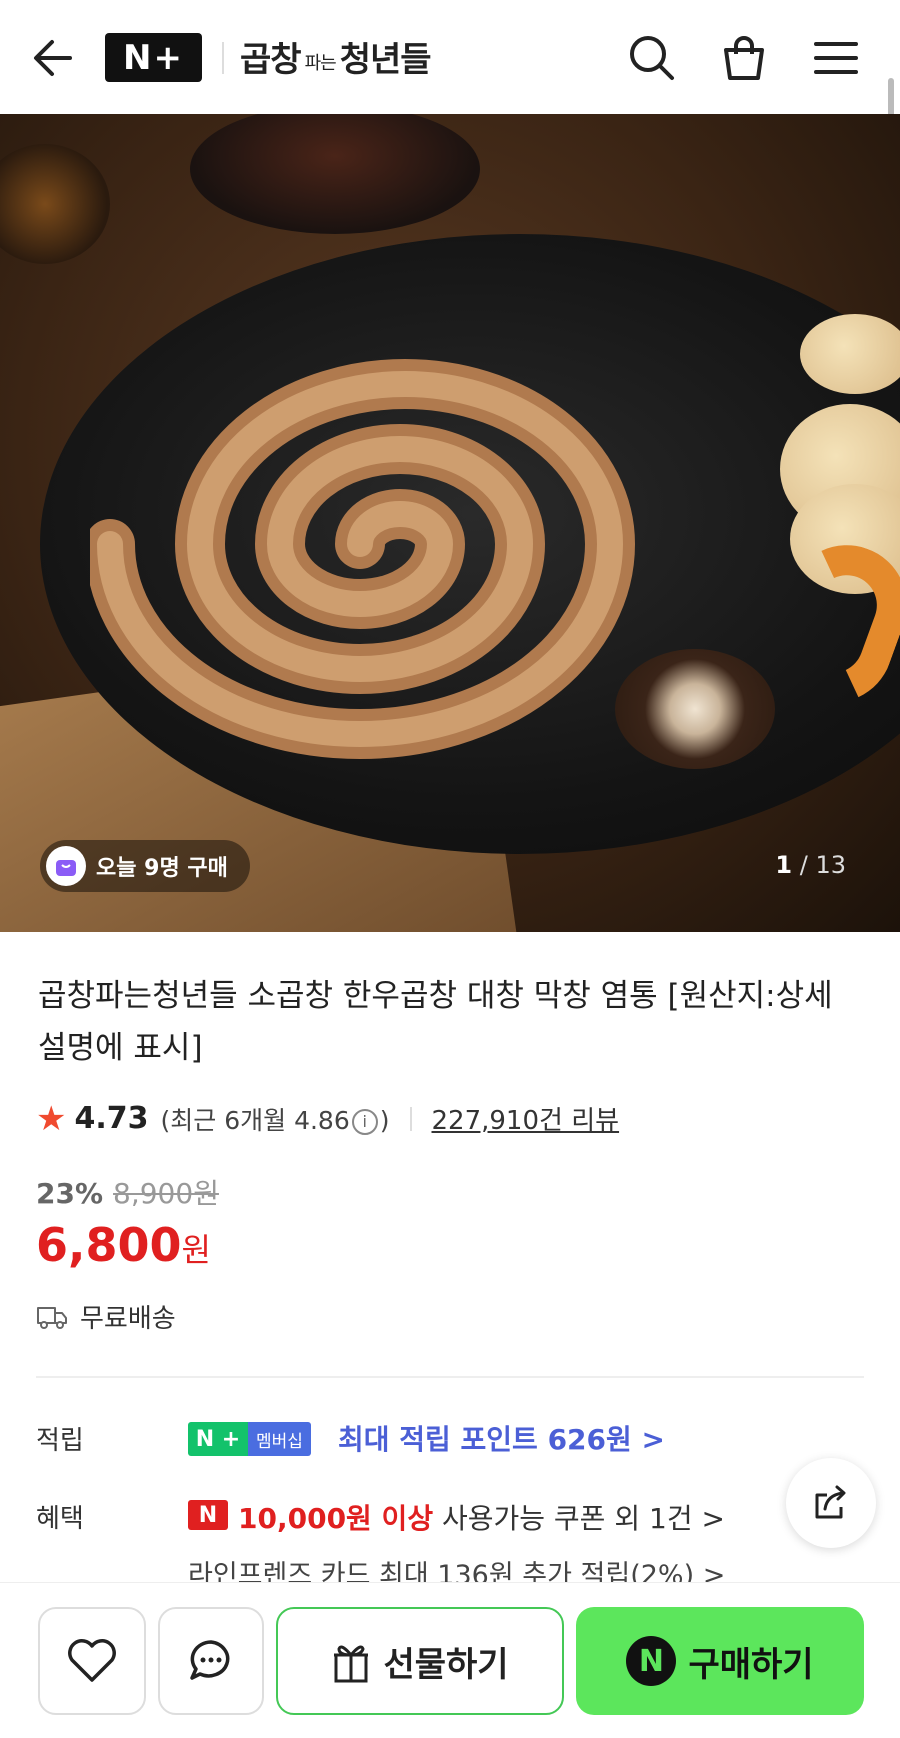  I want to click on buy-button: N 구매하기, so click(720, 1661).